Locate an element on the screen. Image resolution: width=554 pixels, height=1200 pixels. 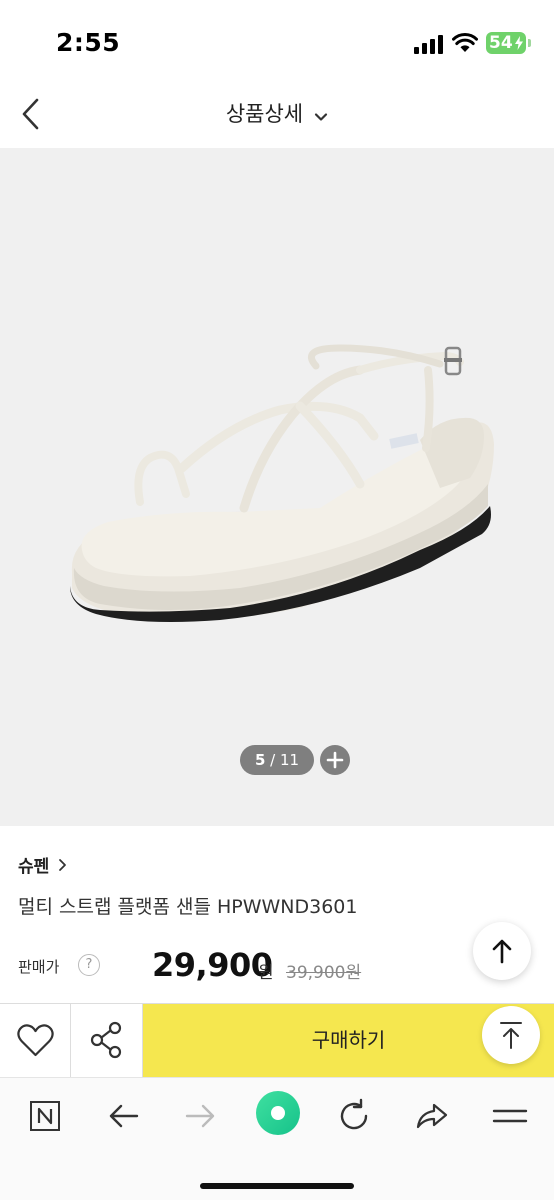
charging-bolt-icon is located at coordinates (519, 43).